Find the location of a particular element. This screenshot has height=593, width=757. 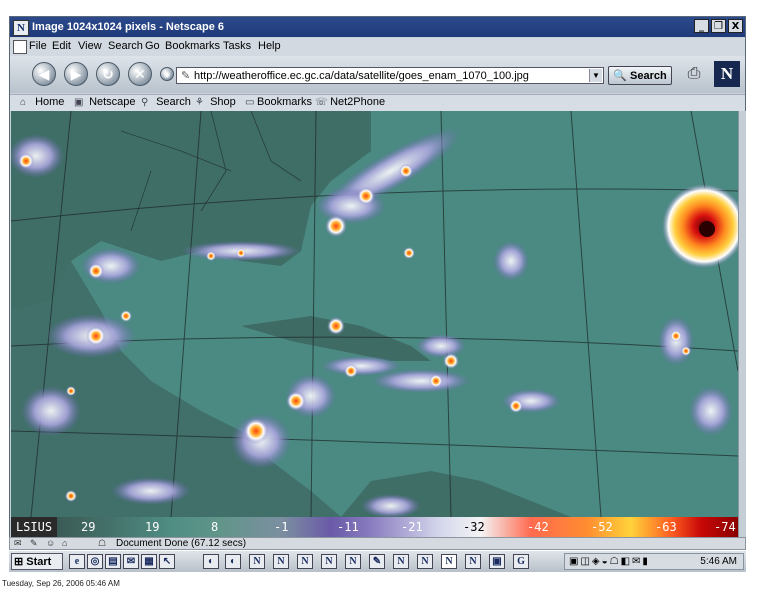

search-icon: 🔍 is located at coordinates (620, 76).